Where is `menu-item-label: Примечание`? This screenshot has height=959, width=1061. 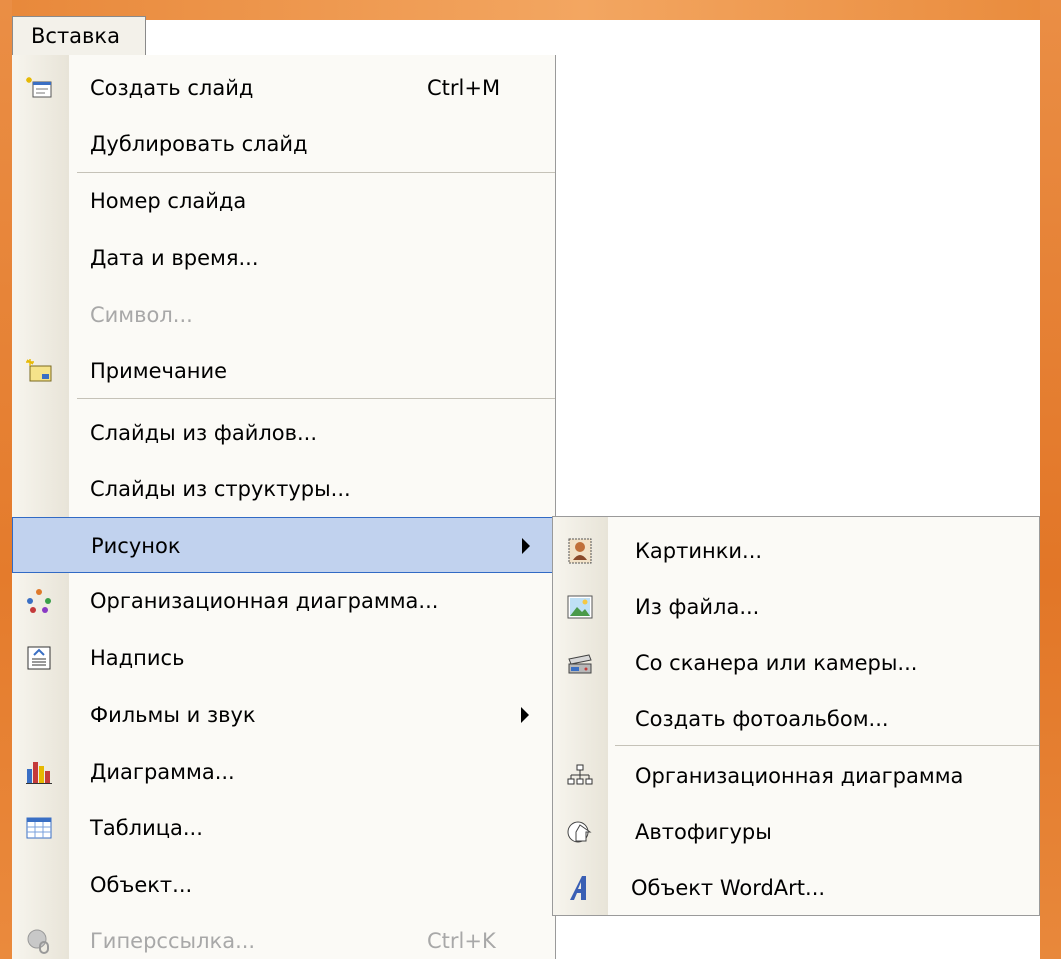
menu-item-label: Примечание is located at coordinates (159, 371).